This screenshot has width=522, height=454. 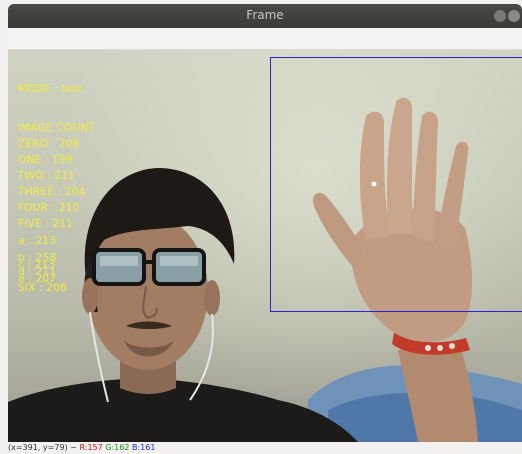 I want to click on minimize-icon, so click(x=500, y=16).